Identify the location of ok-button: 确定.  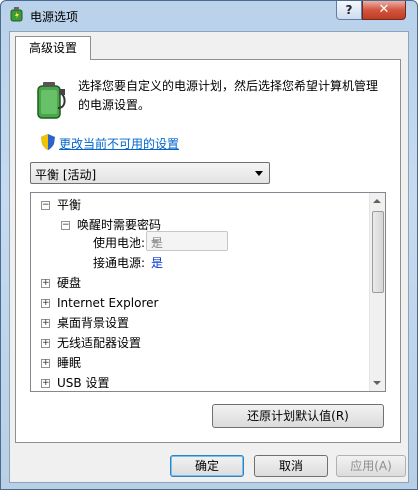
(207, 466).